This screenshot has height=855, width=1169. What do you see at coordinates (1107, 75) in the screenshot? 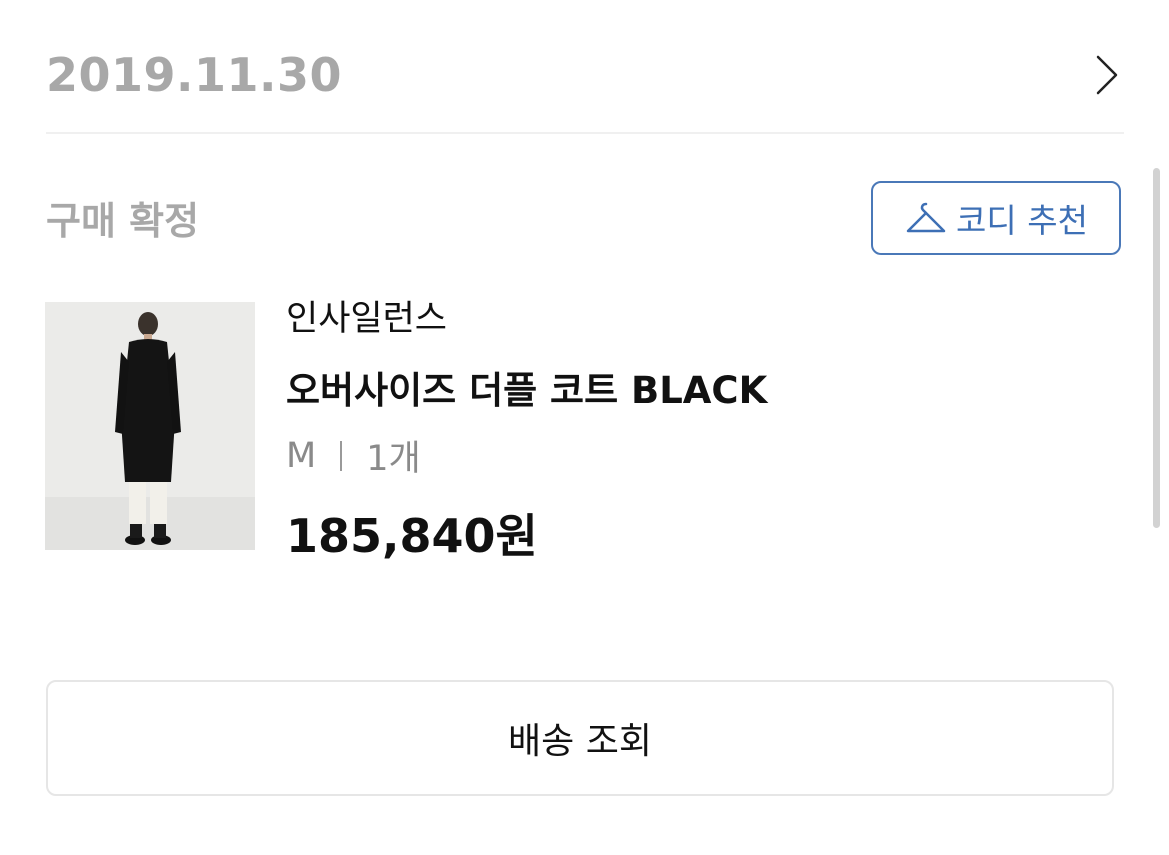
I see `chevron-right-icon` at bounding box center [1107, 75].